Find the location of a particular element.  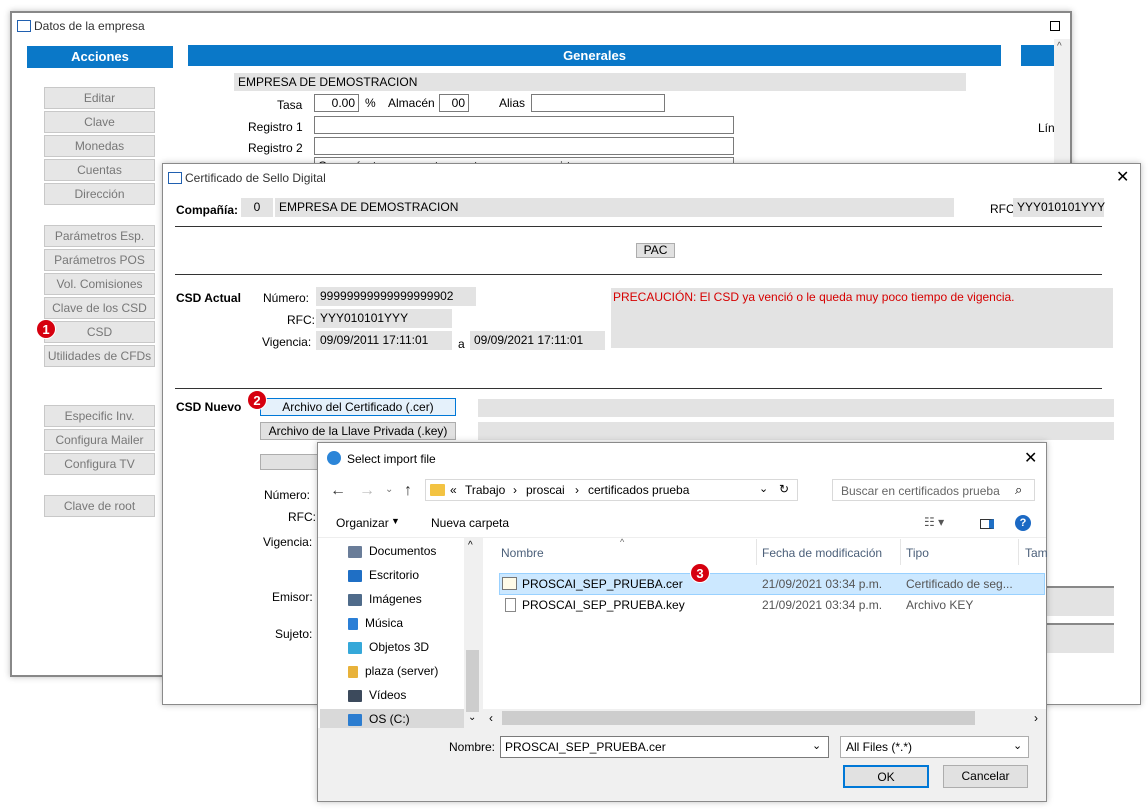

nav-plaza-server: plaza (server) is located at coordinates (393, 671).